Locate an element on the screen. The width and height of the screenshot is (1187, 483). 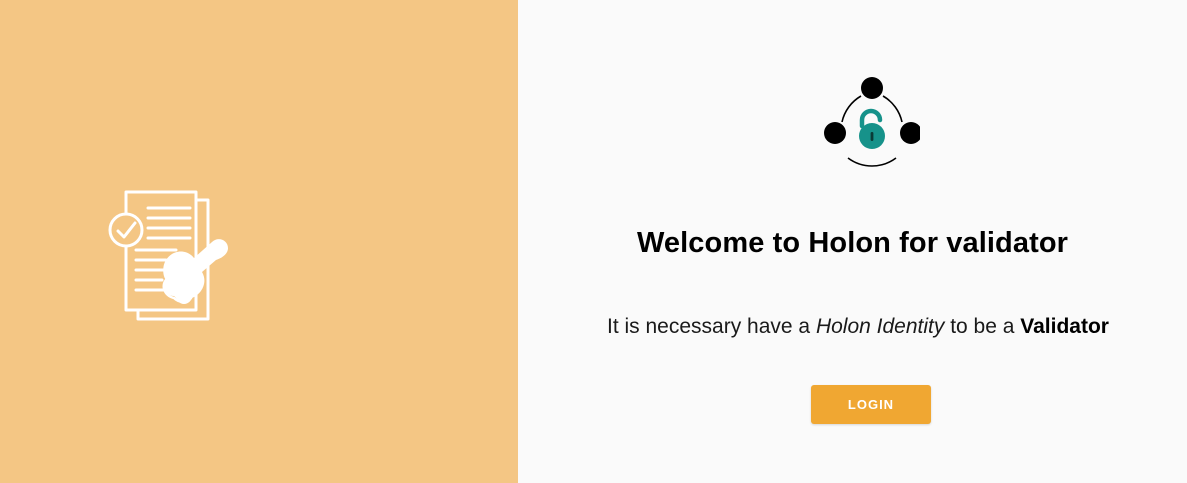
login-button: LOGIN is located at coordinates (871, 404).